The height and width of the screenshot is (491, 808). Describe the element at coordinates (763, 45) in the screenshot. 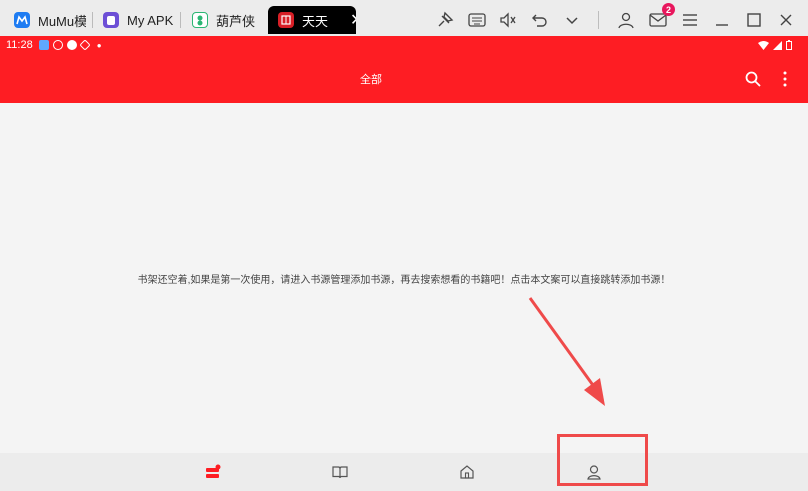

I see `wifi-icon` at that location.